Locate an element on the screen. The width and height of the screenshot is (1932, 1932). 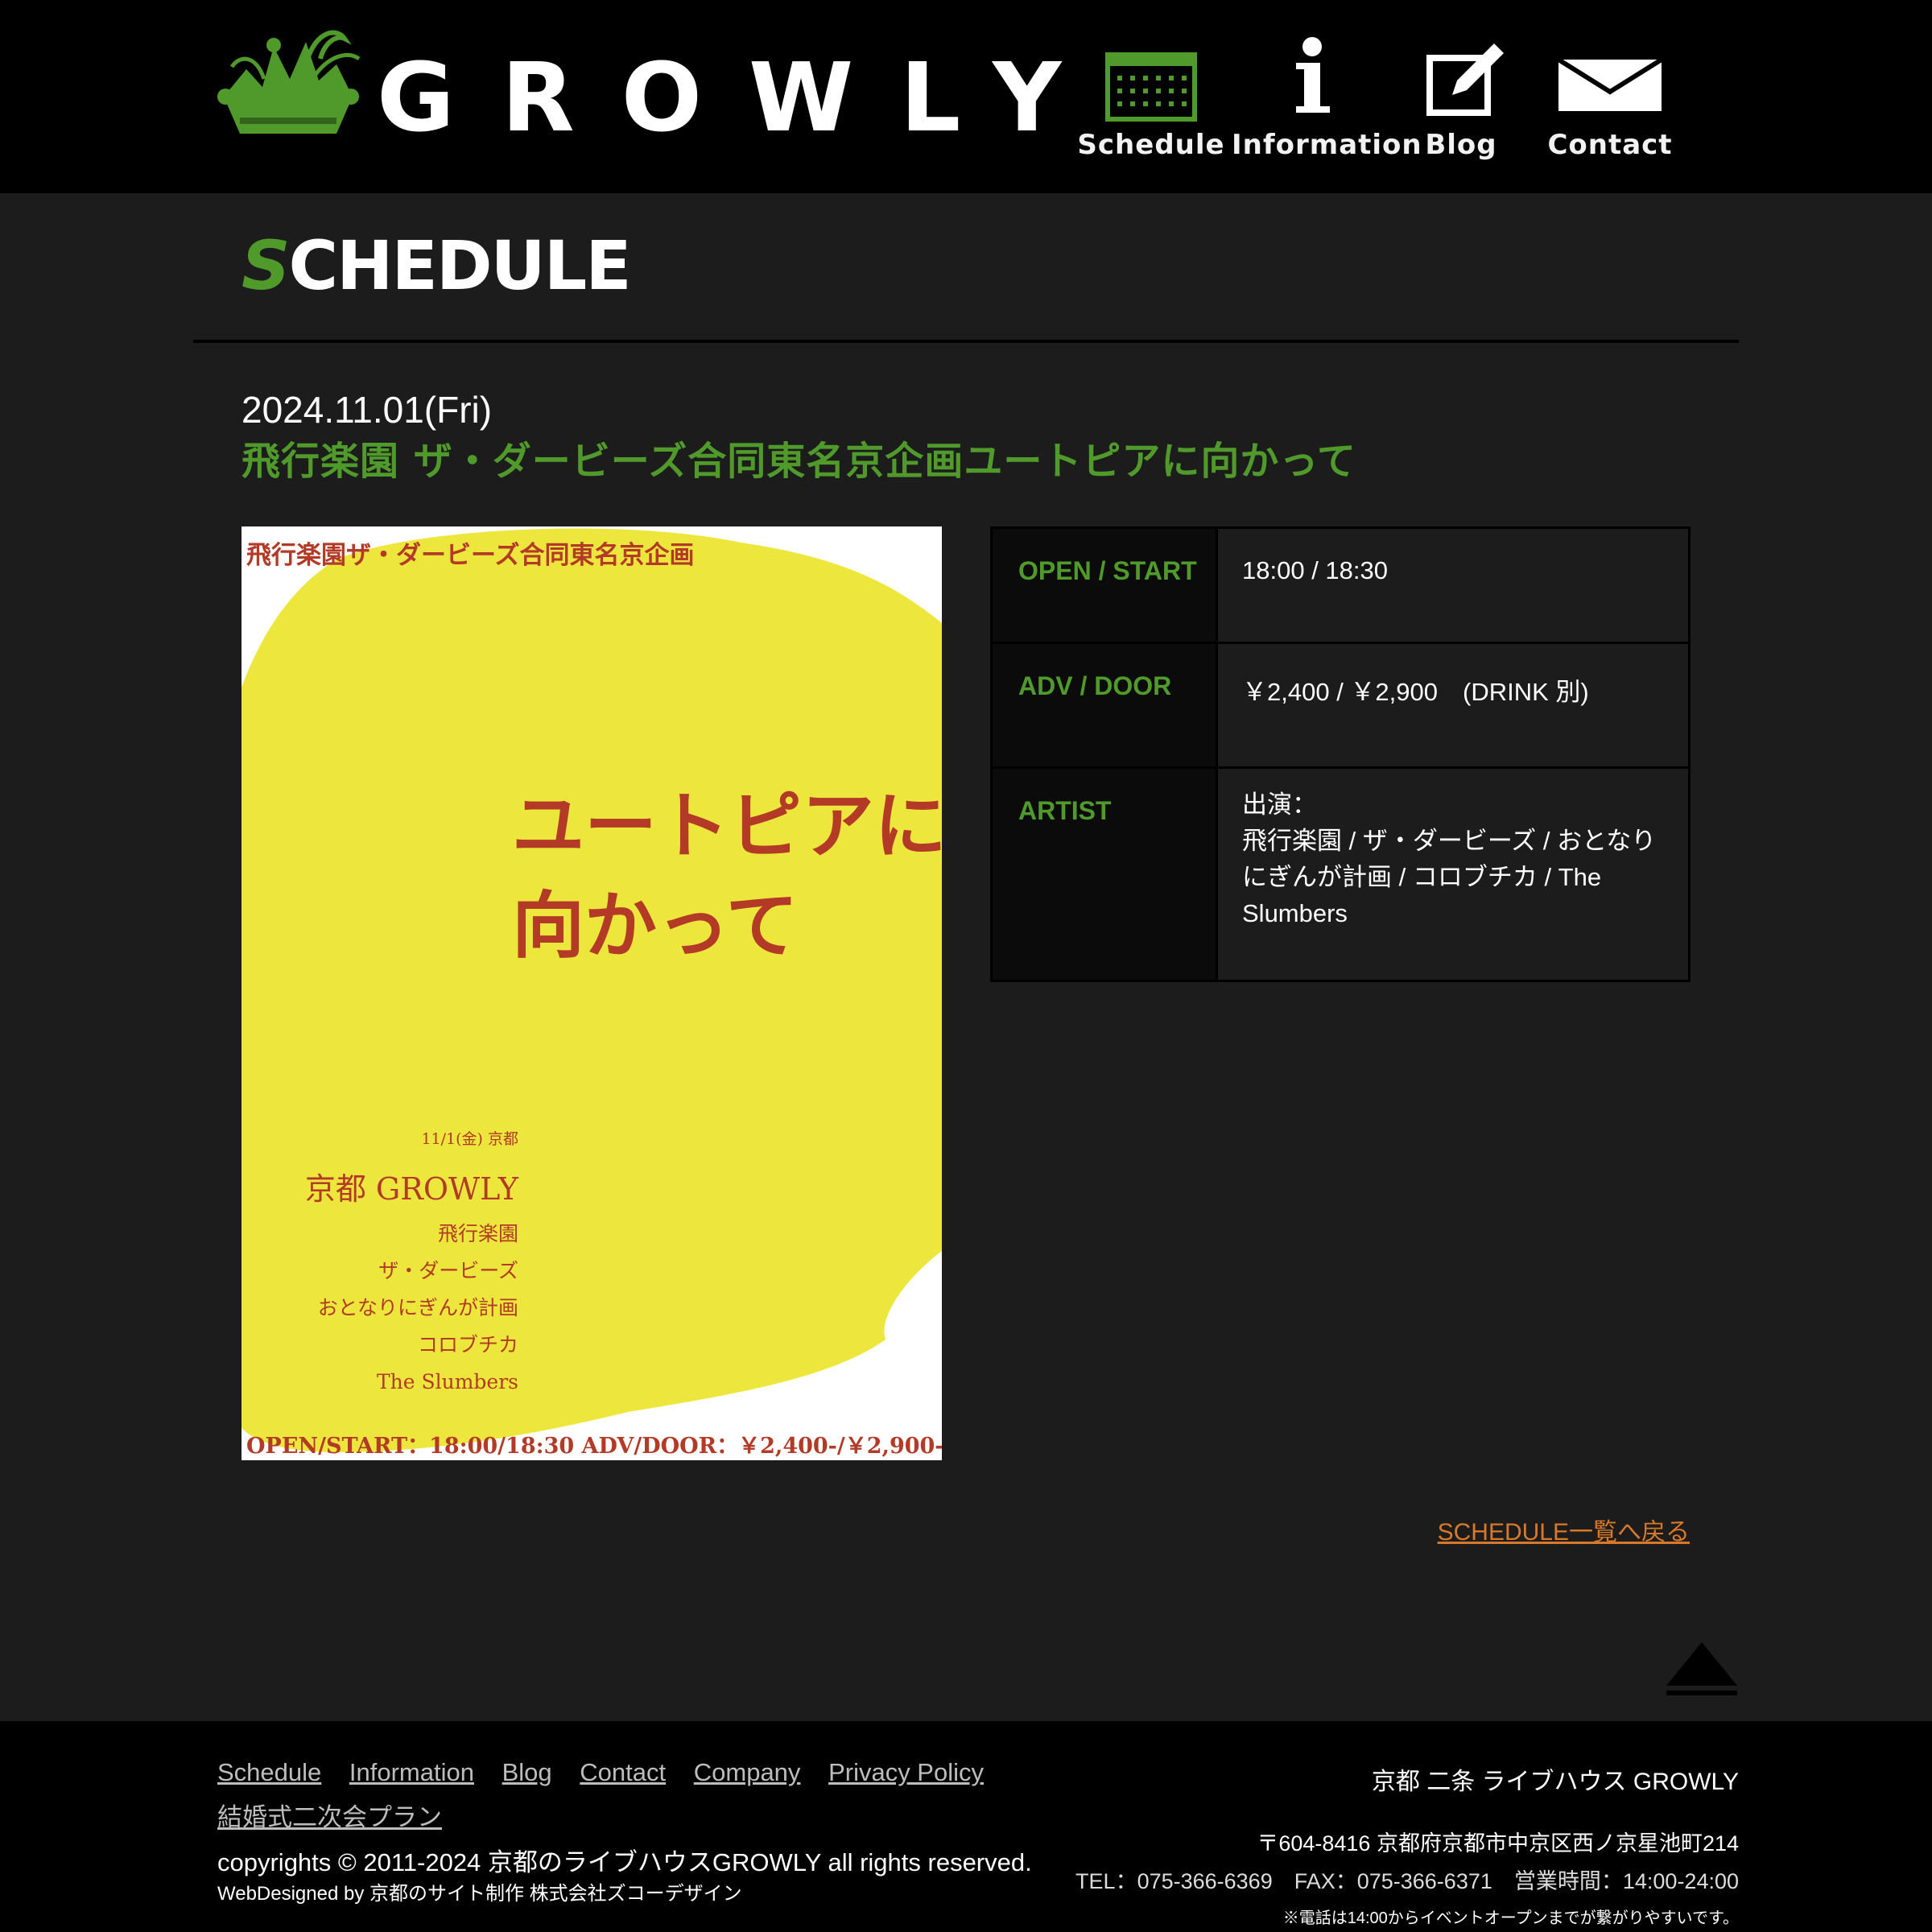
footer-link-information: Information is located at coordinates (411, 1772).